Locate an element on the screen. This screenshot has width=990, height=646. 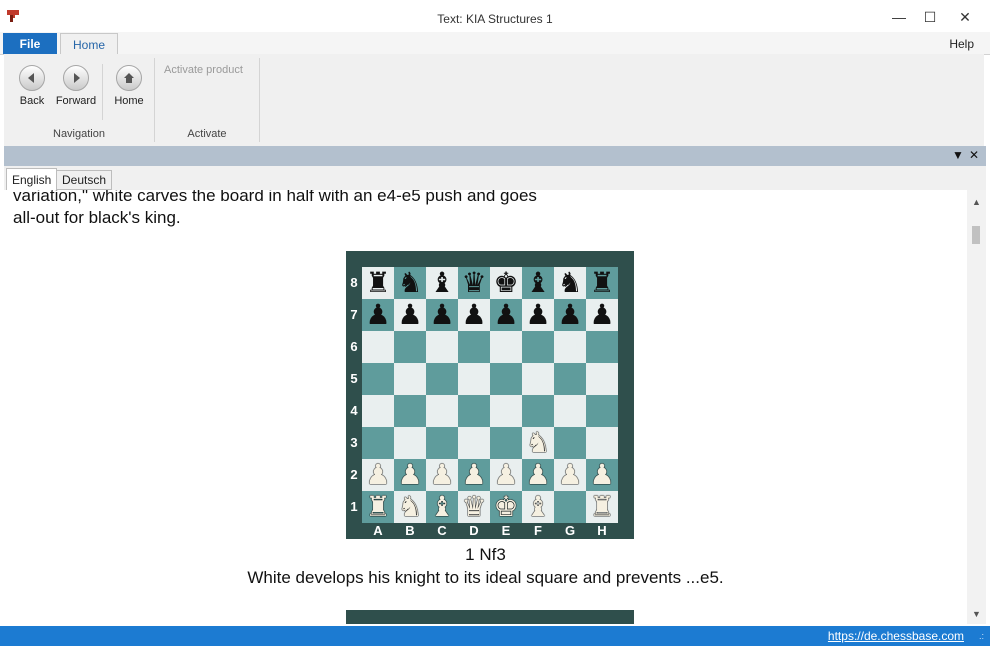
back-button: Back is located at coordinates (32, 87).